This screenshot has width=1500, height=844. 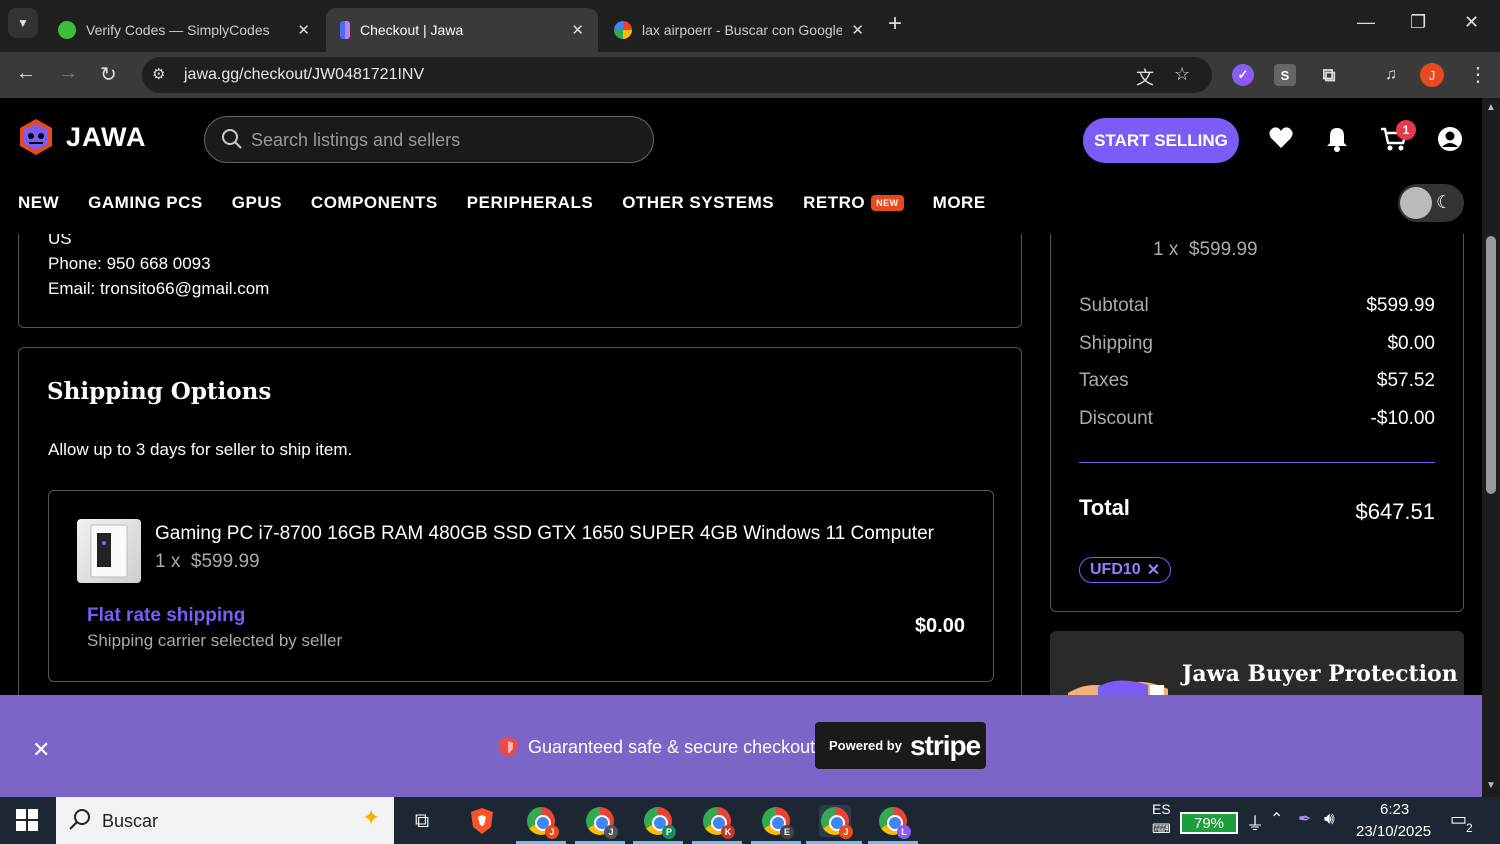 What do you see at coordinates (422, 821) in the screenshot?
I see `task-view-icon: ⧉` at bounding box center [422, 821].